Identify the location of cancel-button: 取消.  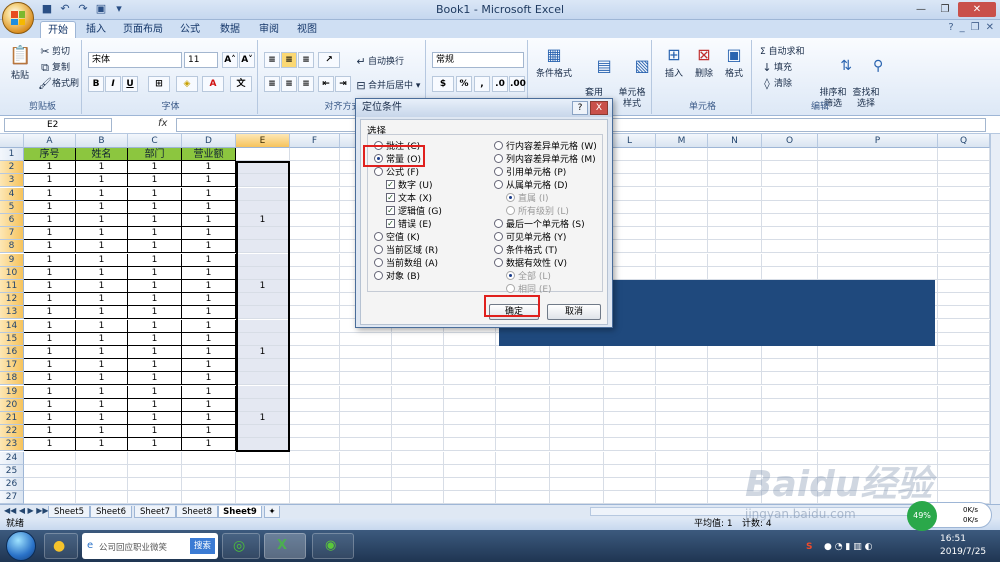
(574, 312).